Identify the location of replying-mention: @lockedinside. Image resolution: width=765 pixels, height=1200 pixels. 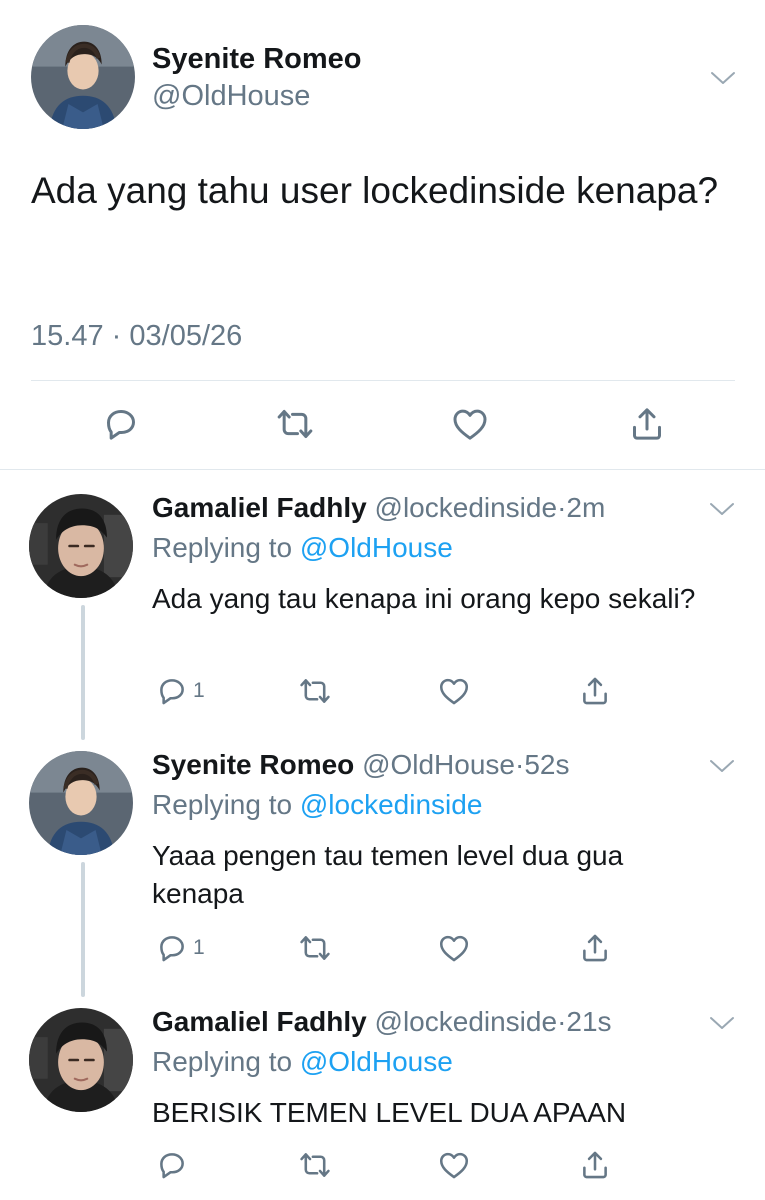
(391, 804).